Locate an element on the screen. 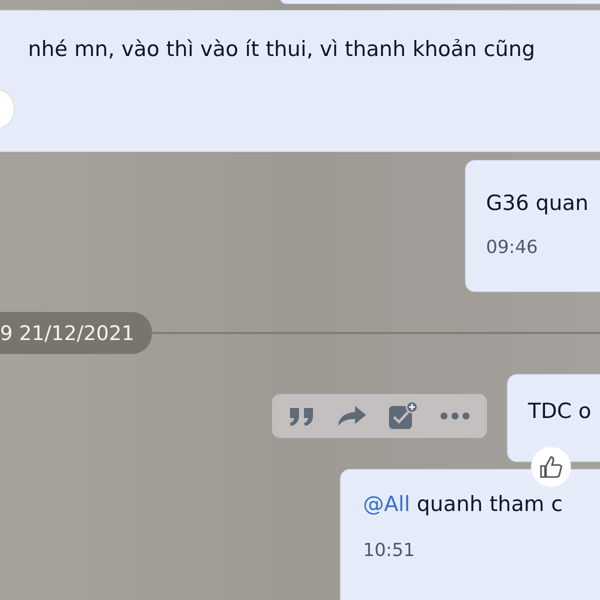 This screenshot has height=600, width=600. message-time: 09:46 is located at coordinates (512, 248).